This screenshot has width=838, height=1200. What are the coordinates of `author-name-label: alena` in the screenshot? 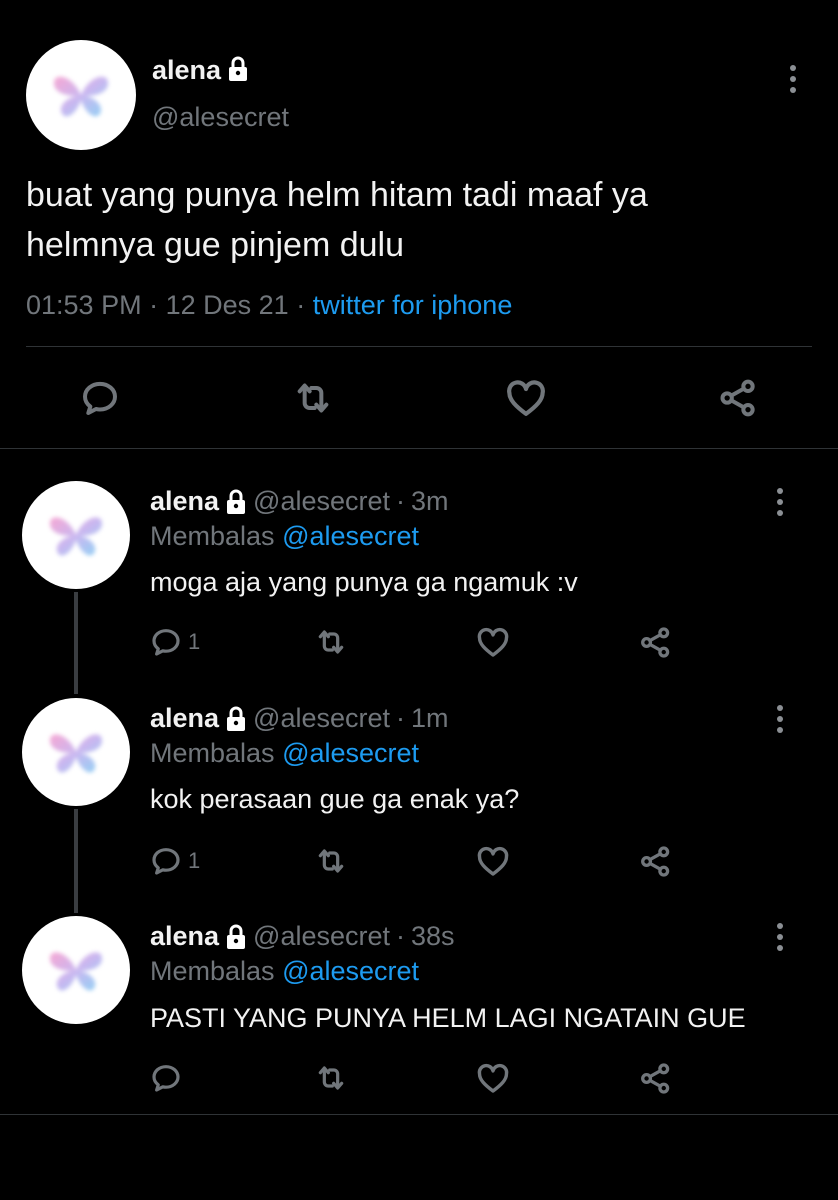 It's located at (187, 70).